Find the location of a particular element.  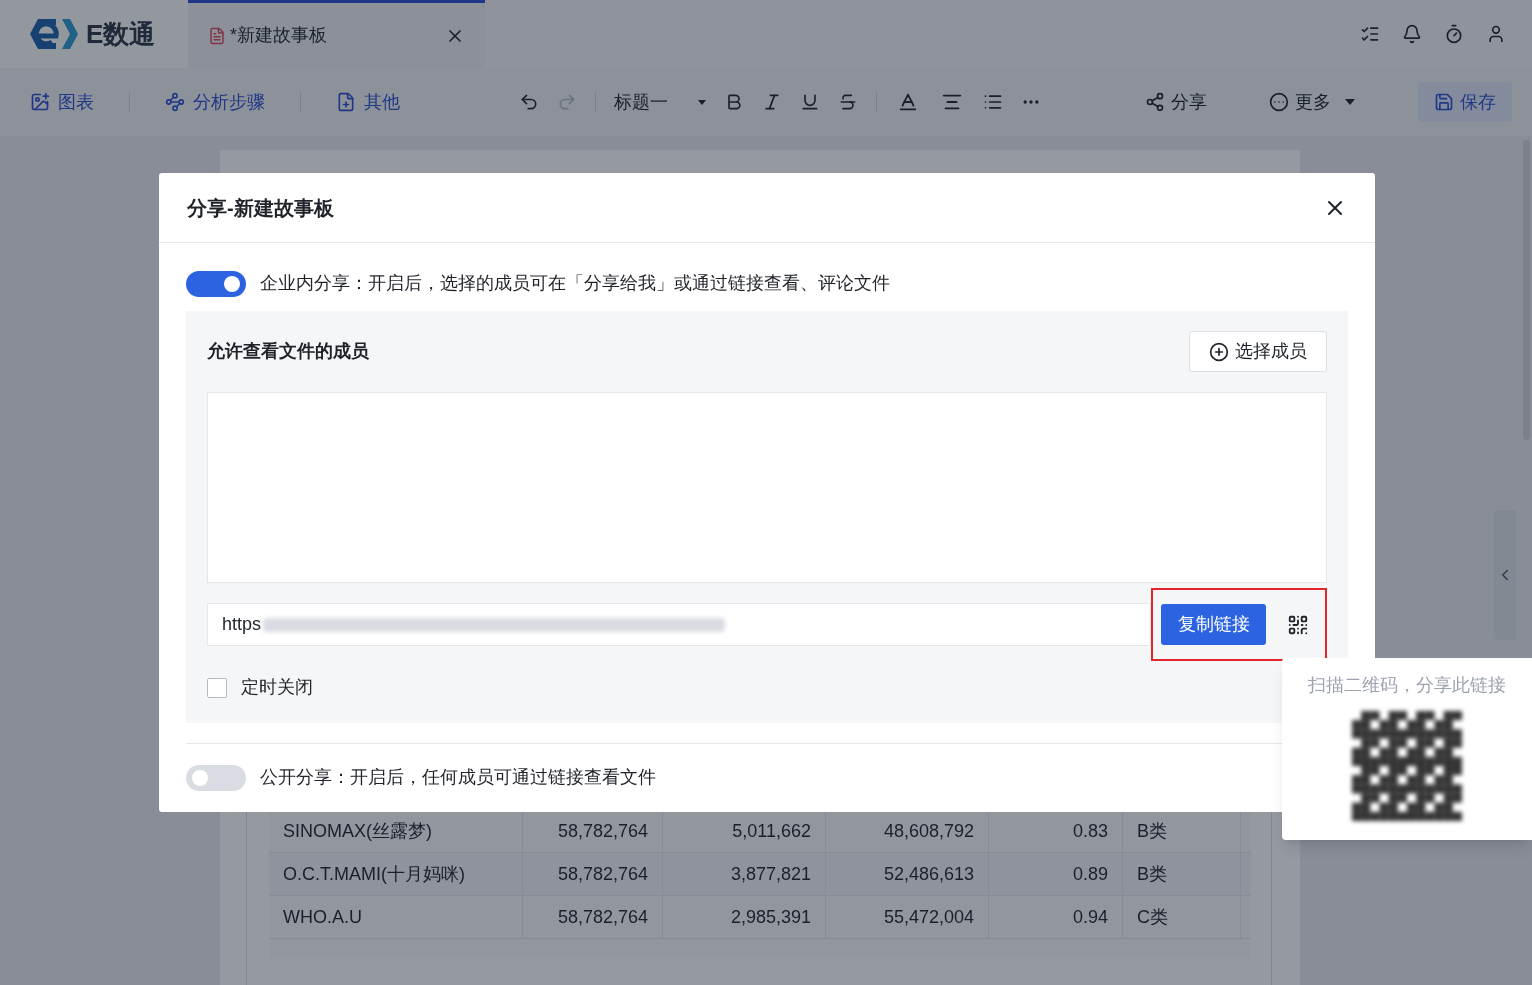

toolbar-button: 图表 is located at coordinates (62, 102).